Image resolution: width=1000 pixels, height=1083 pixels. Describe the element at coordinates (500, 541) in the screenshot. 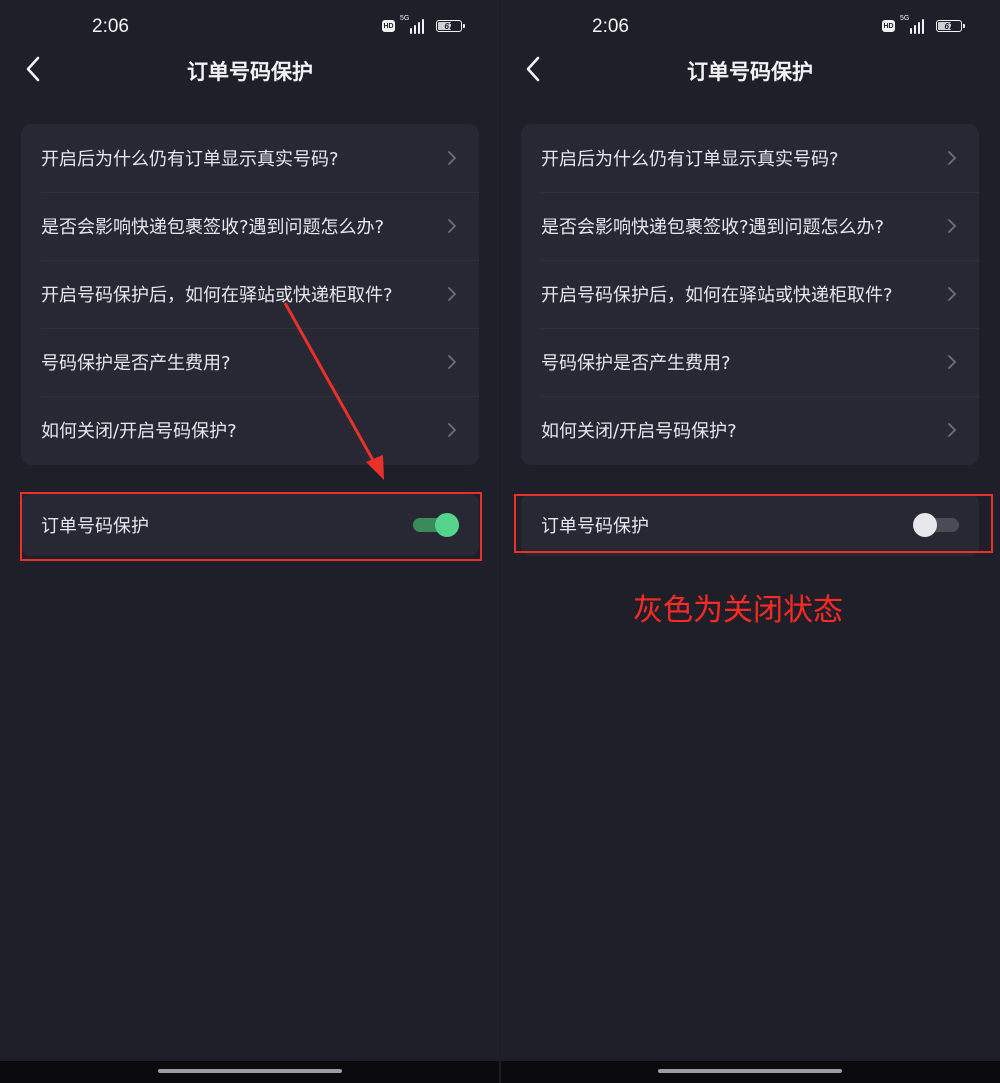

I see `panel-divider` at that location.